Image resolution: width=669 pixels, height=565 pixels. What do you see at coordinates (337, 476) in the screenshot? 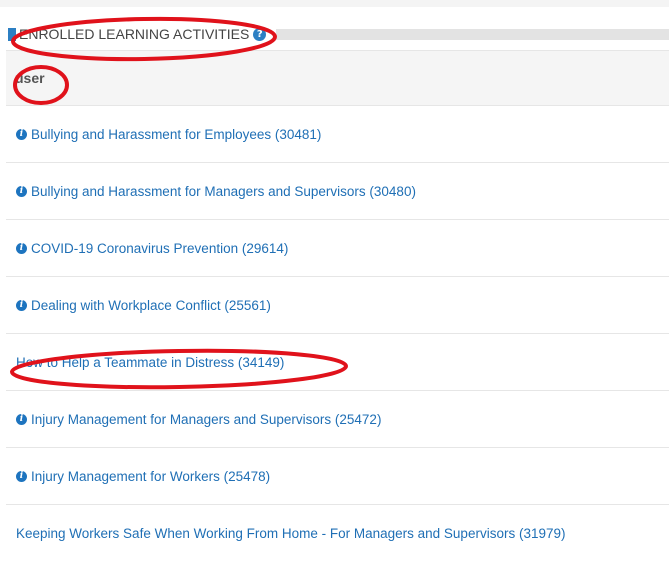
I see `table-row: i Injury Management for Workers (25478)` at bounding box center [337, 476].